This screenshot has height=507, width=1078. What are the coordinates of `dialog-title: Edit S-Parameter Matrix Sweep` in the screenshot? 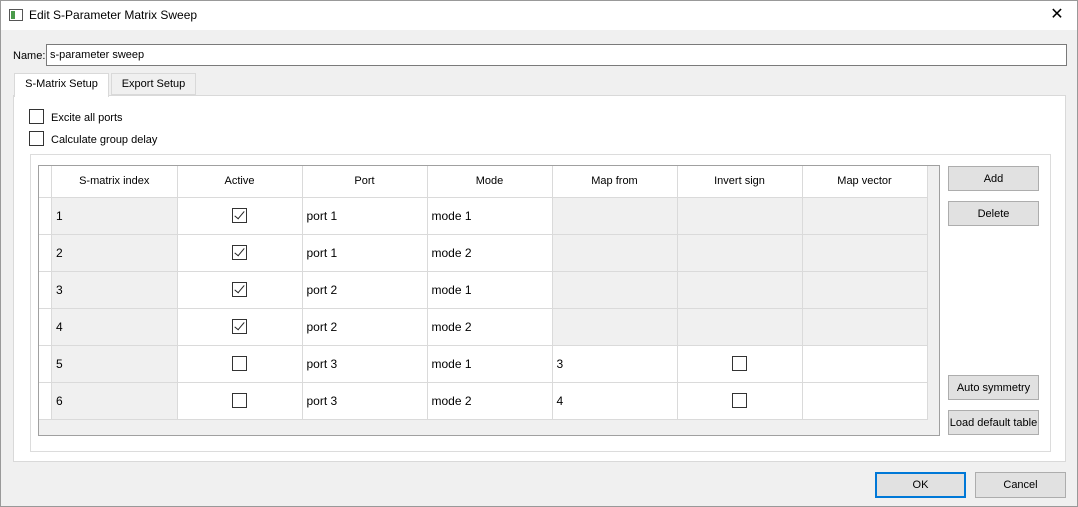 It's located at (113, 15).